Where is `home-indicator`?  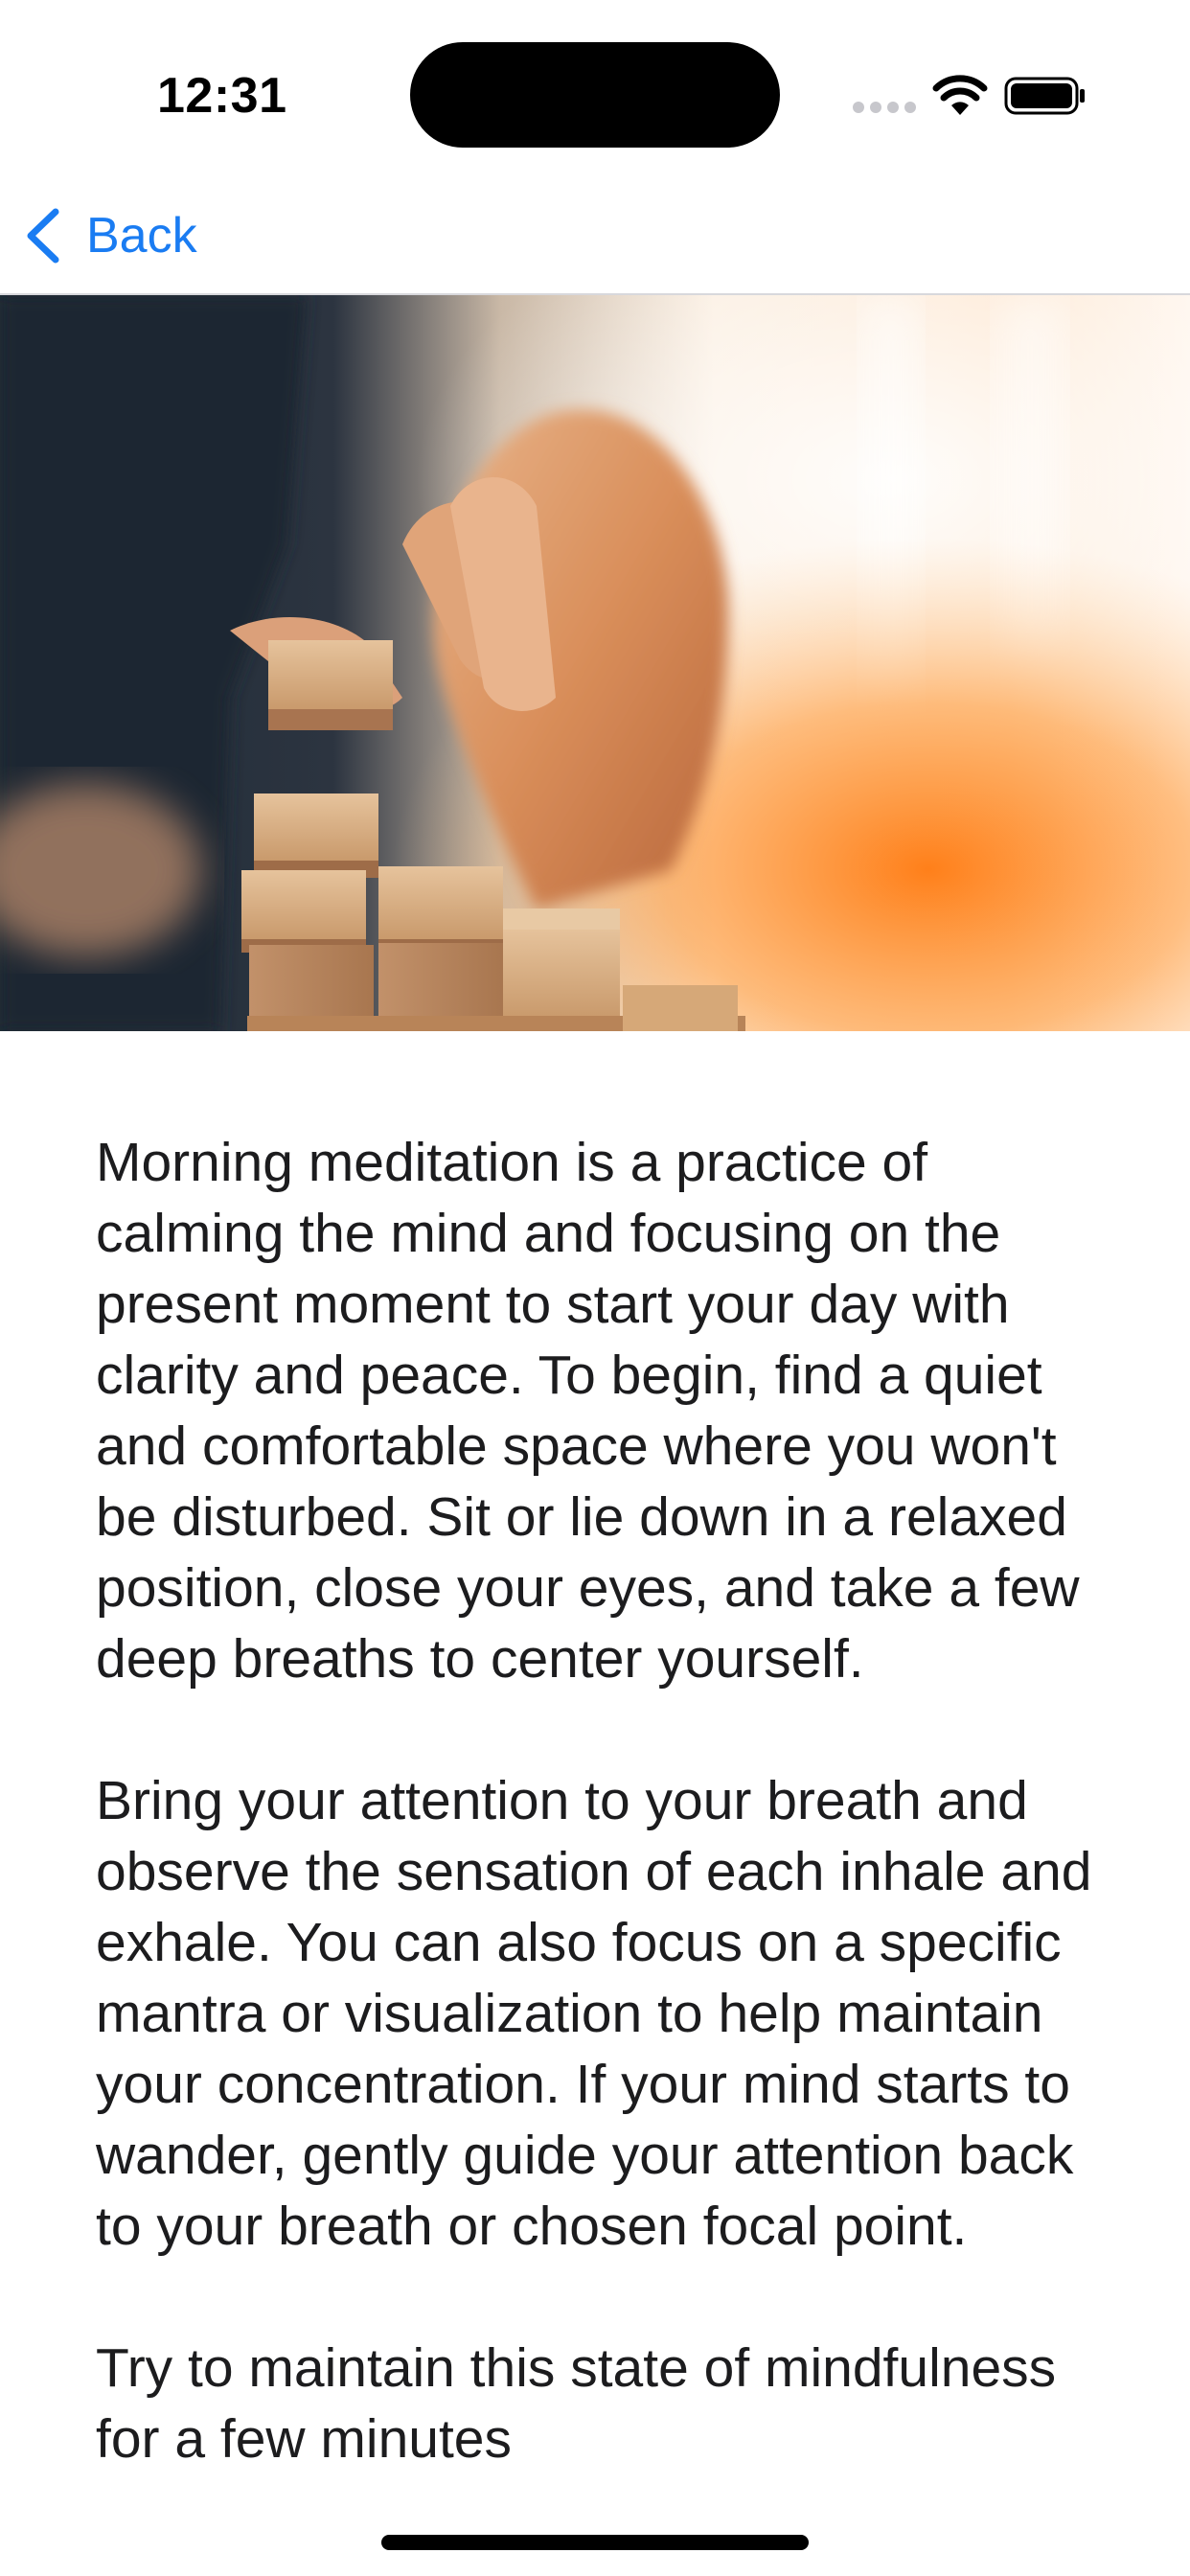
home-indicator is located at coordinates (595, 2542).